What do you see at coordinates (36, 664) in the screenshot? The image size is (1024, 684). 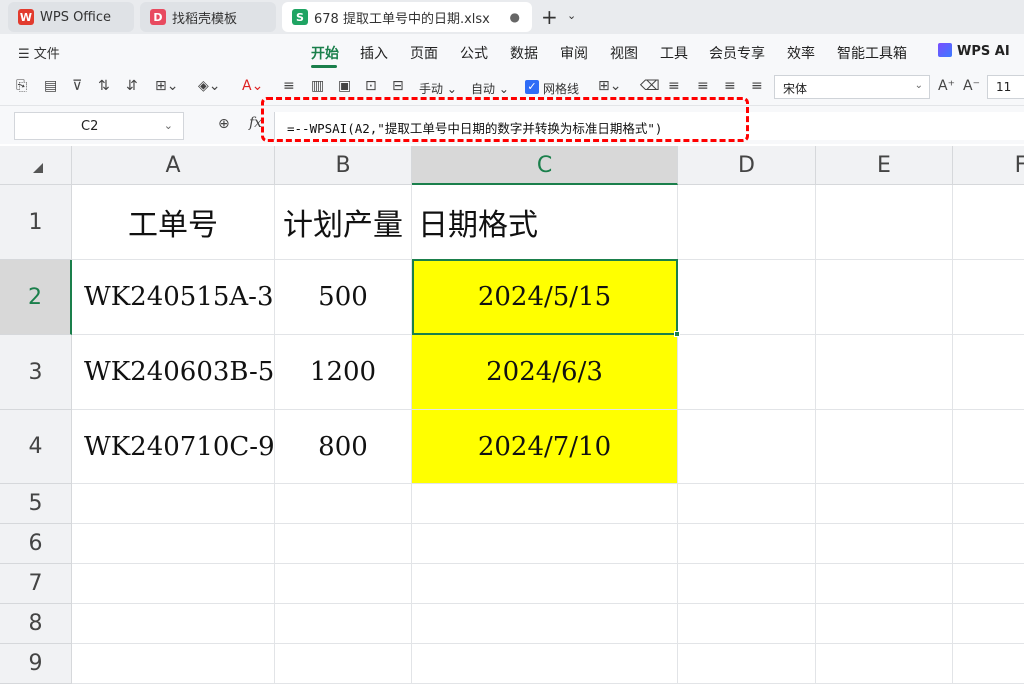 I see `row-header-9: 9` at bounding box center [36, 664].